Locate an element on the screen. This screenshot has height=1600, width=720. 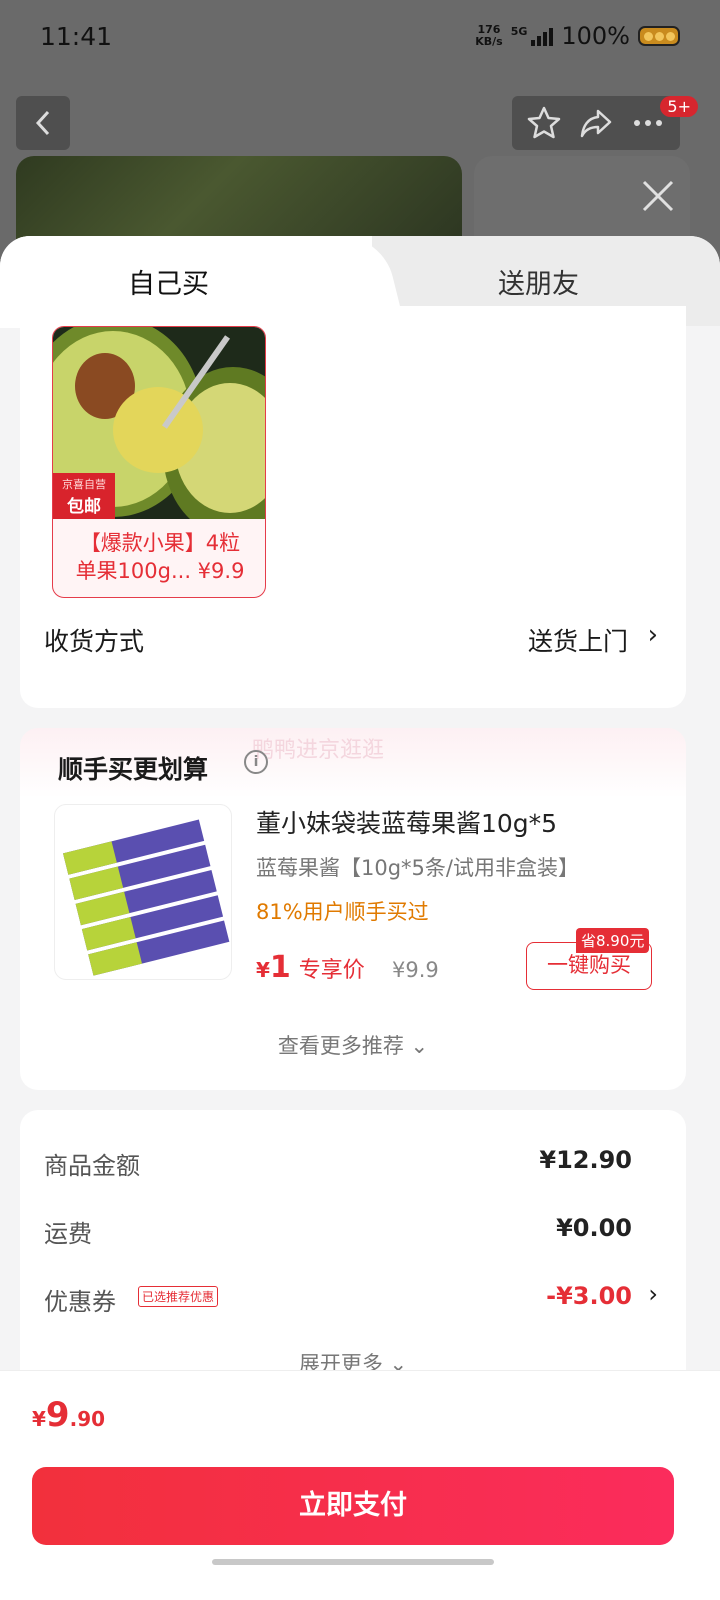
self-operated-tag: 京喜自营 包邮 is located at coordinates (84, 496).